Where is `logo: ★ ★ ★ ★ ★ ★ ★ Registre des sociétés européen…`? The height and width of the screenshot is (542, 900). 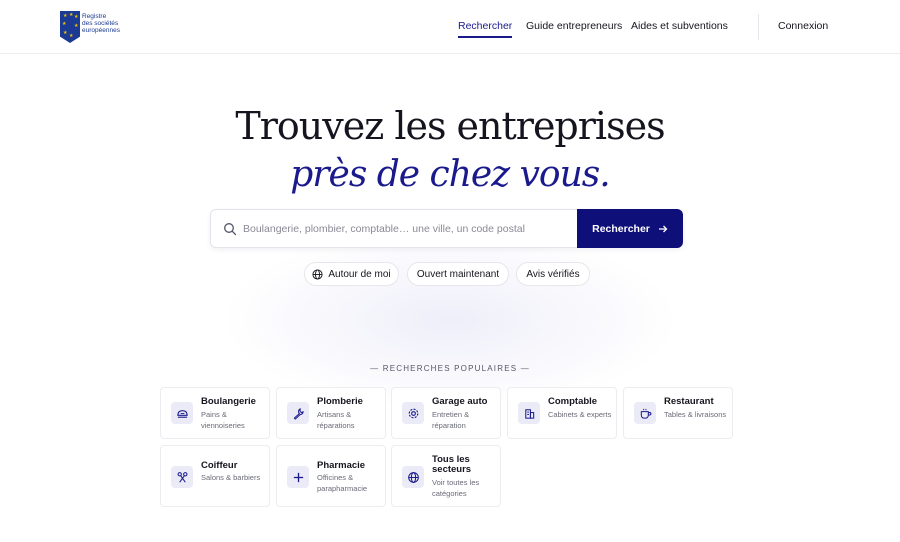 logo: ★ ★ ★ ★ ★ ★ ★ Registre des sociétés européen… is located at coordinates (92, 28).